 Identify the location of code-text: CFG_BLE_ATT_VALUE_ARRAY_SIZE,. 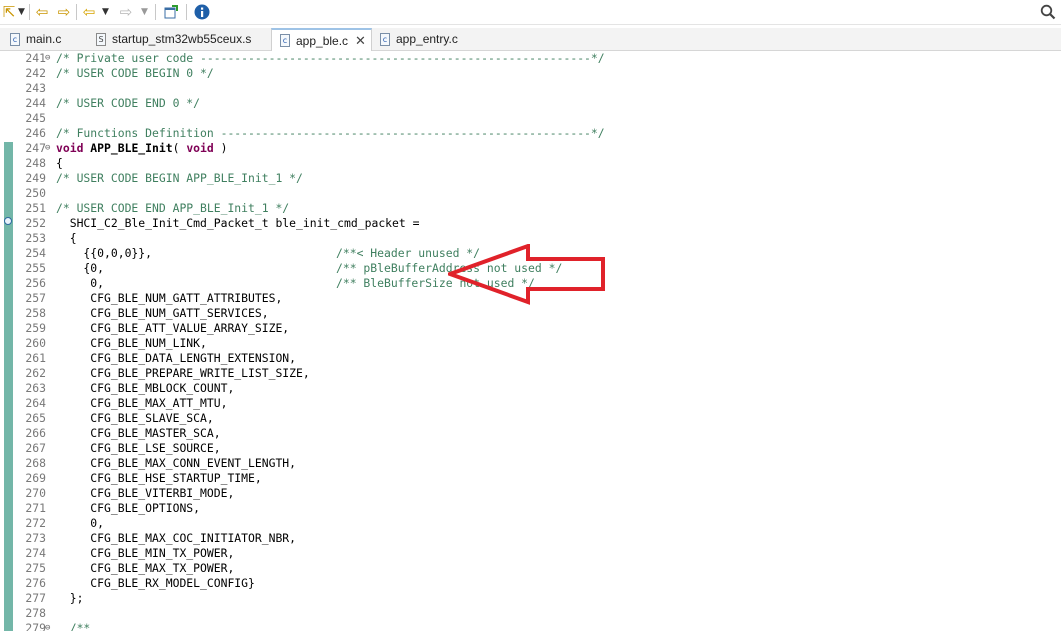
(173, 328).